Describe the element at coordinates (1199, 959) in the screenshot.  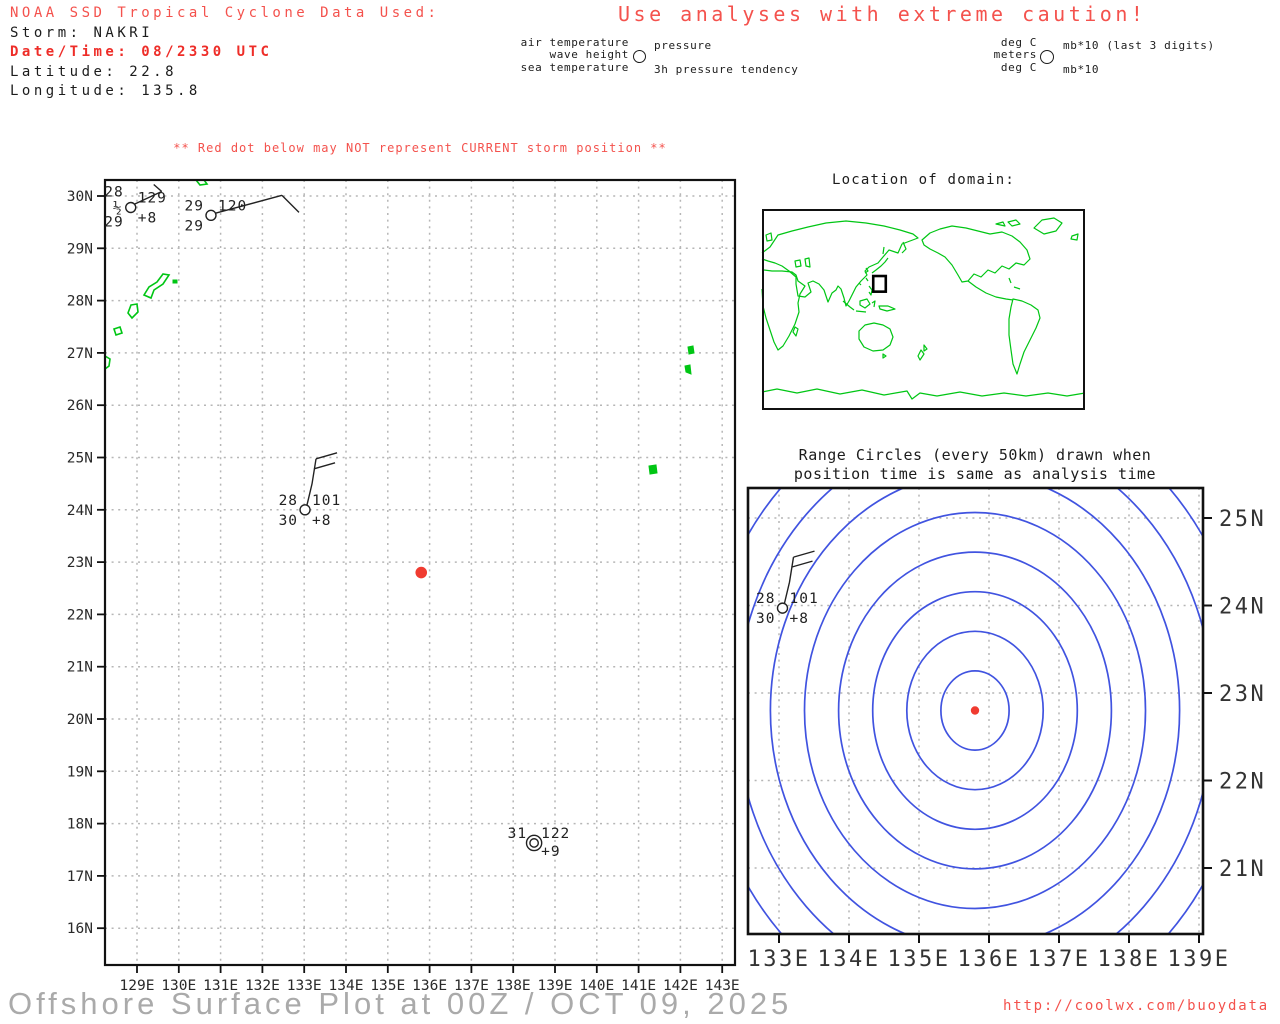
I see `x-tick-label: 139E` at that location.